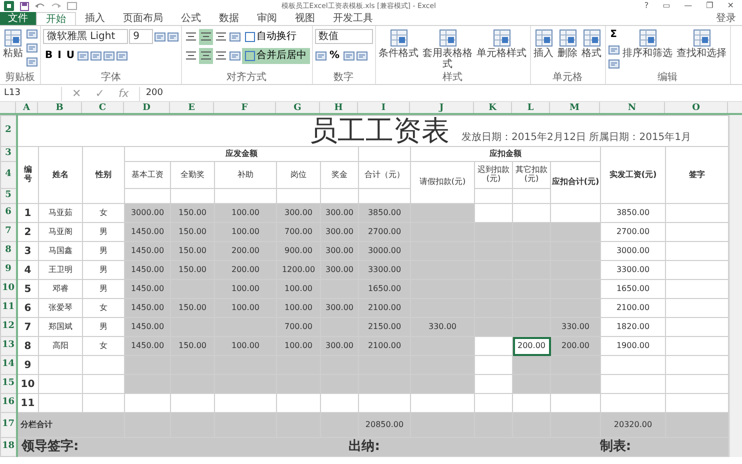 This screenshot has width=742, height=464. I want to click on window-button: ❐, so click(710, 6).